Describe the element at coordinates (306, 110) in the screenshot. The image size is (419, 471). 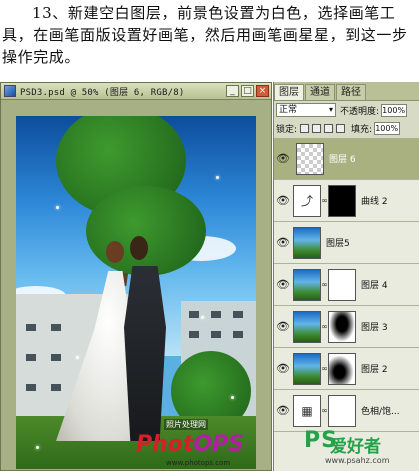
I see `blend-mode-select: 正常` at that location.